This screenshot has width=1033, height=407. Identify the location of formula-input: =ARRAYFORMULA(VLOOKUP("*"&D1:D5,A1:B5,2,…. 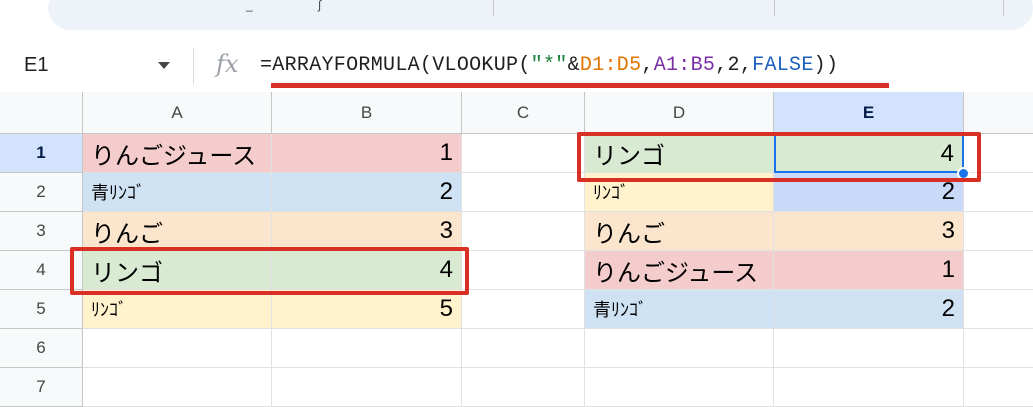
(549, 65).